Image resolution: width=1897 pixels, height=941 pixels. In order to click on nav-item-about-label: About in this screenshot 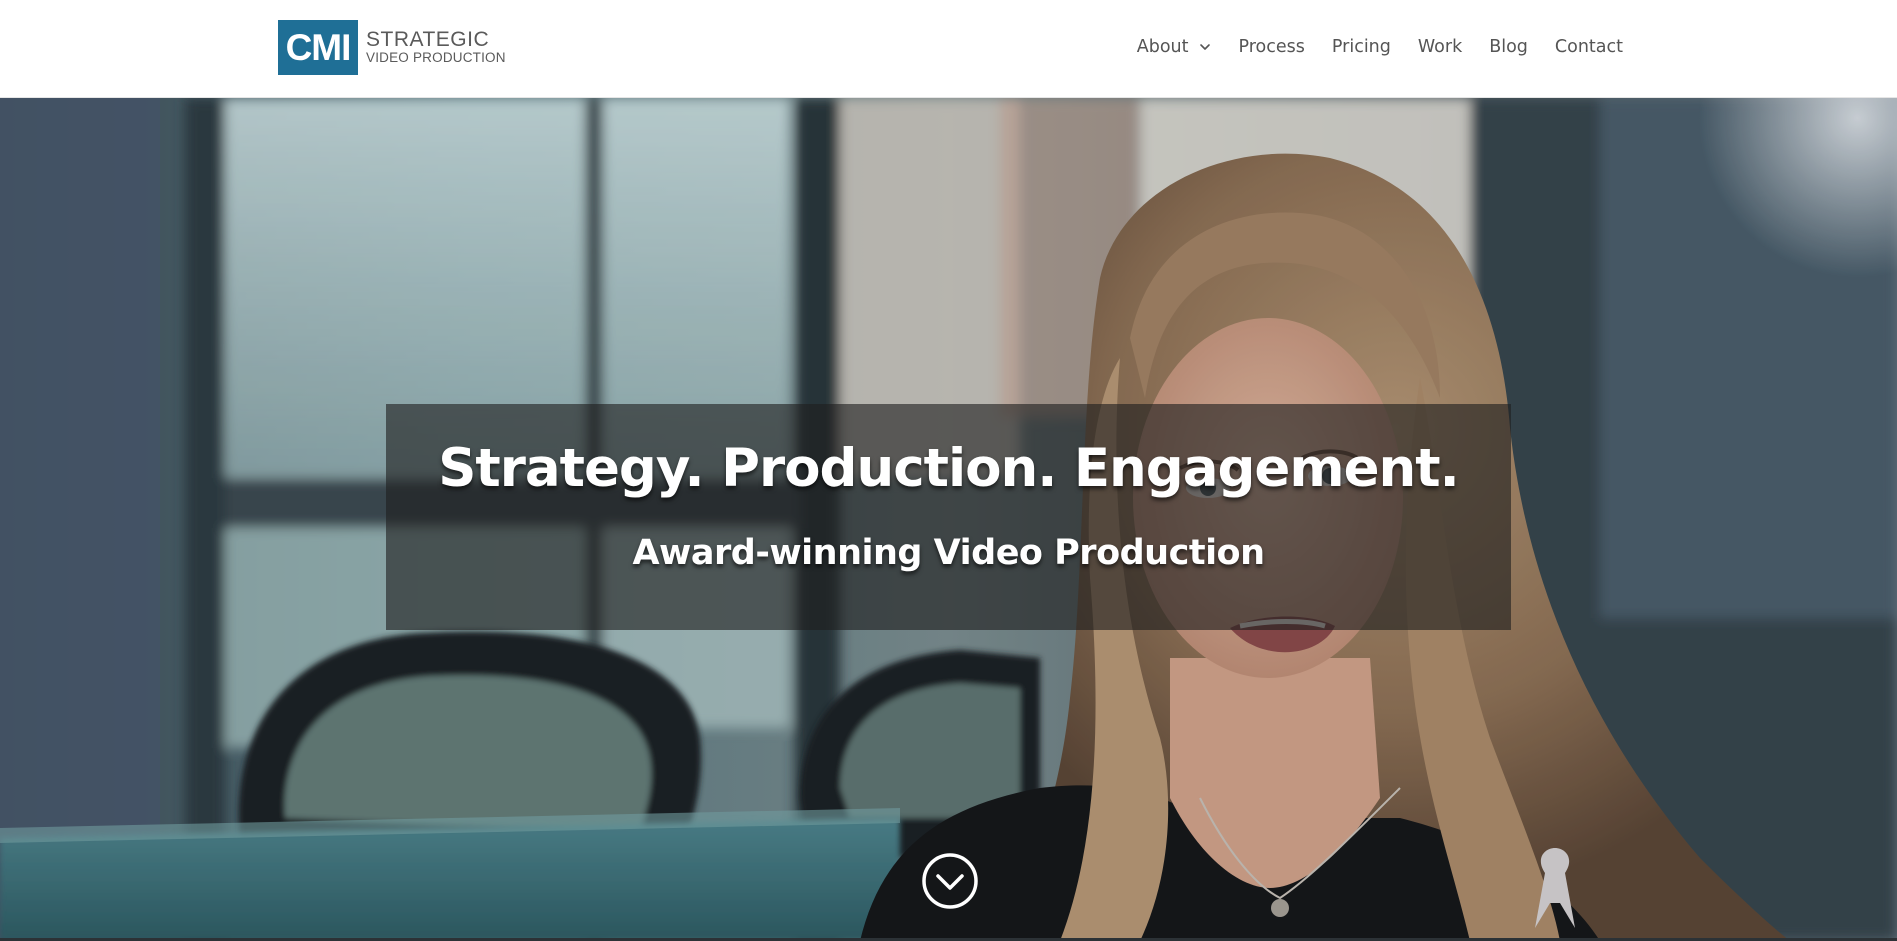, I will do `click(1162, 47)`.